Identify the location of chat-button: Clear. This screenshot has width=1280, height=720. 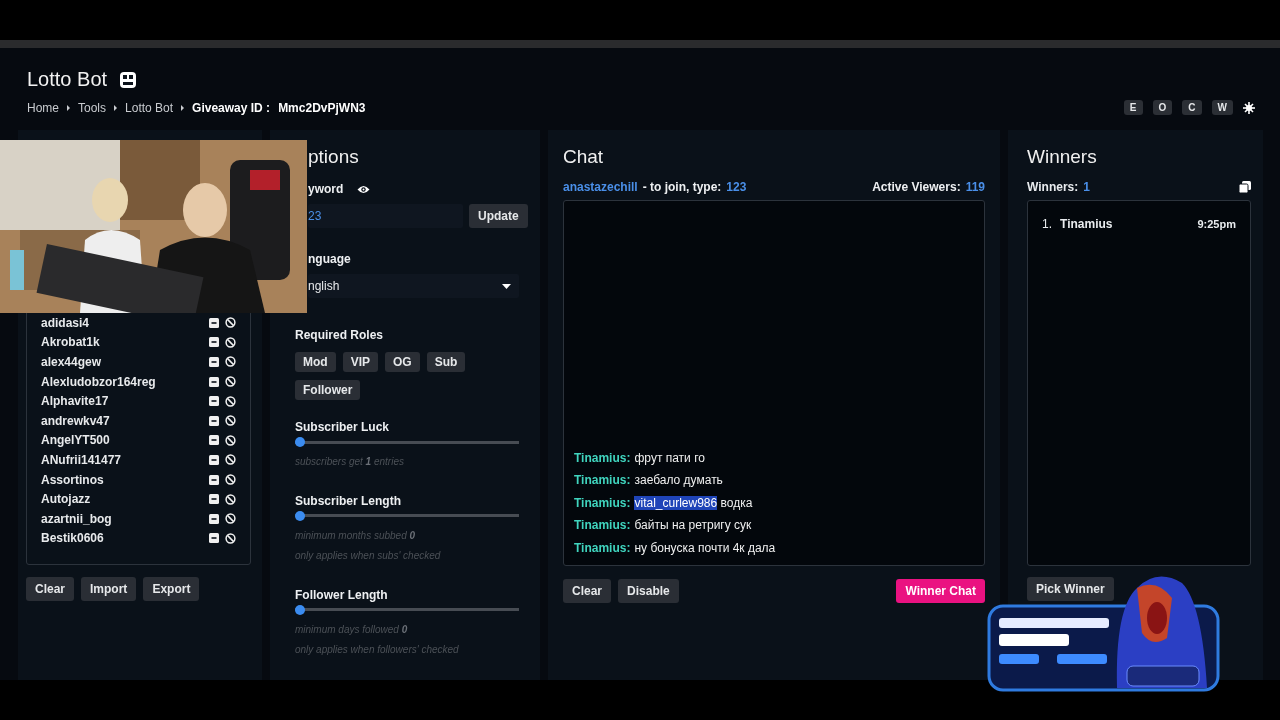
(587, 591).